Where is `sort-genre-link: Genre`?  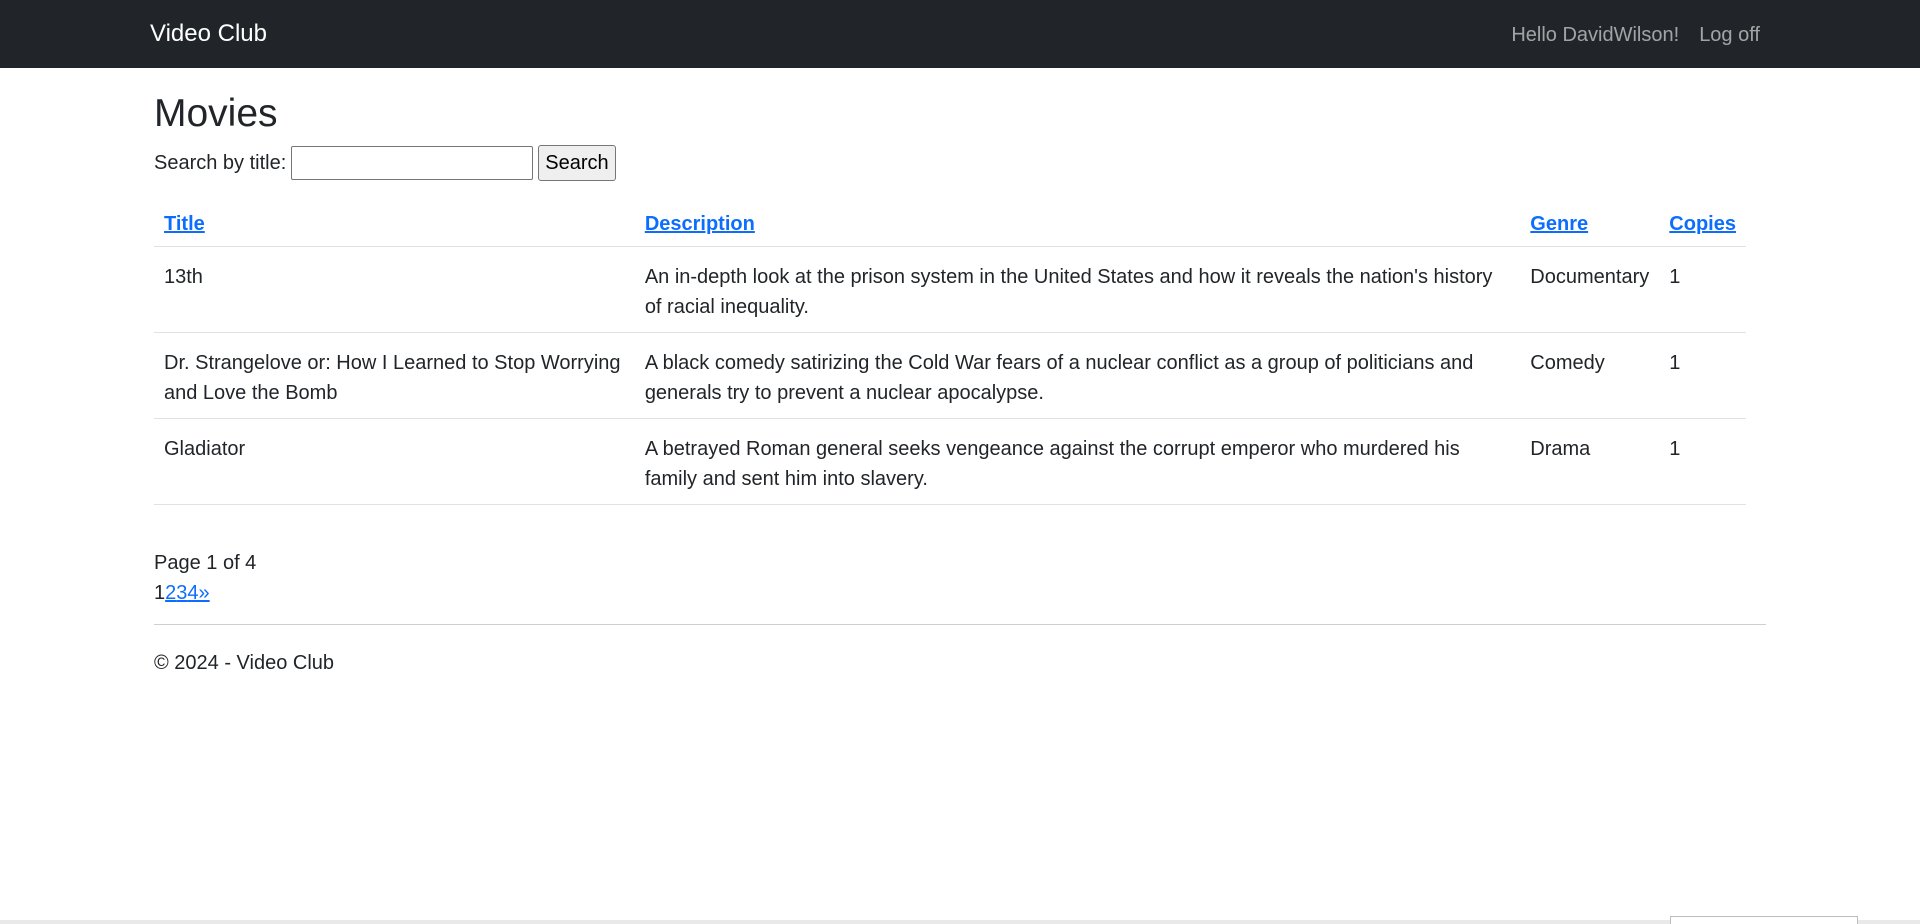
sort-genre-link: Genre is located at coordinates (1559, 224).